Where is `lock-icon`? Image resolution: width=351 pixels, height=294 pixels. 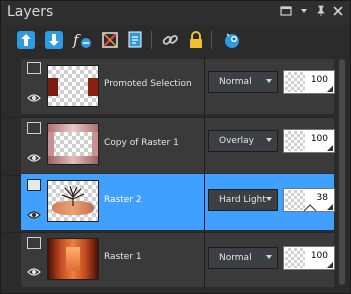
lock-icon is located at coordinates (196, 40).